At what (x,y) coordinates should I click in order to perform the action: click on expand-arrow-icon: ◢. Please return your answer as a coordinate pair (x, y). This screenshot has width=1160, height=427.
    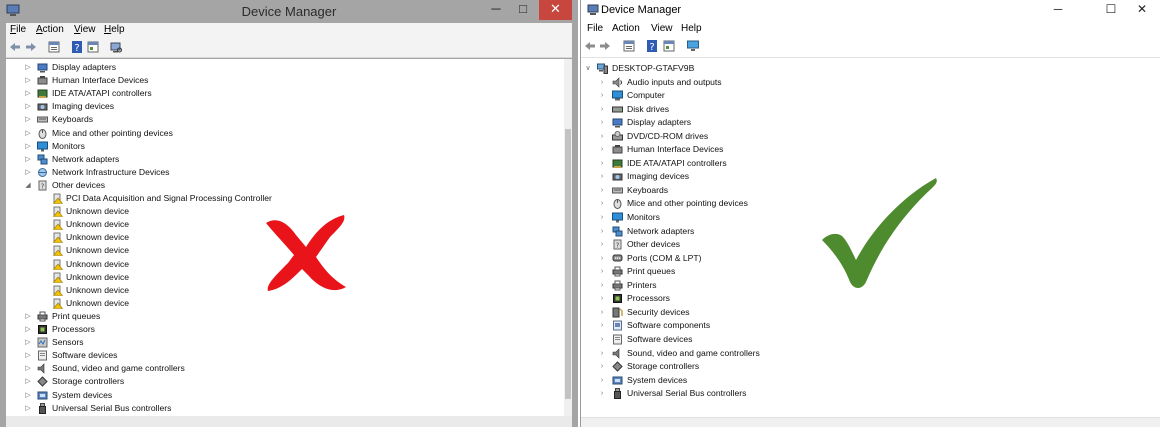
    Looking at the image, I should click on (28, 185).